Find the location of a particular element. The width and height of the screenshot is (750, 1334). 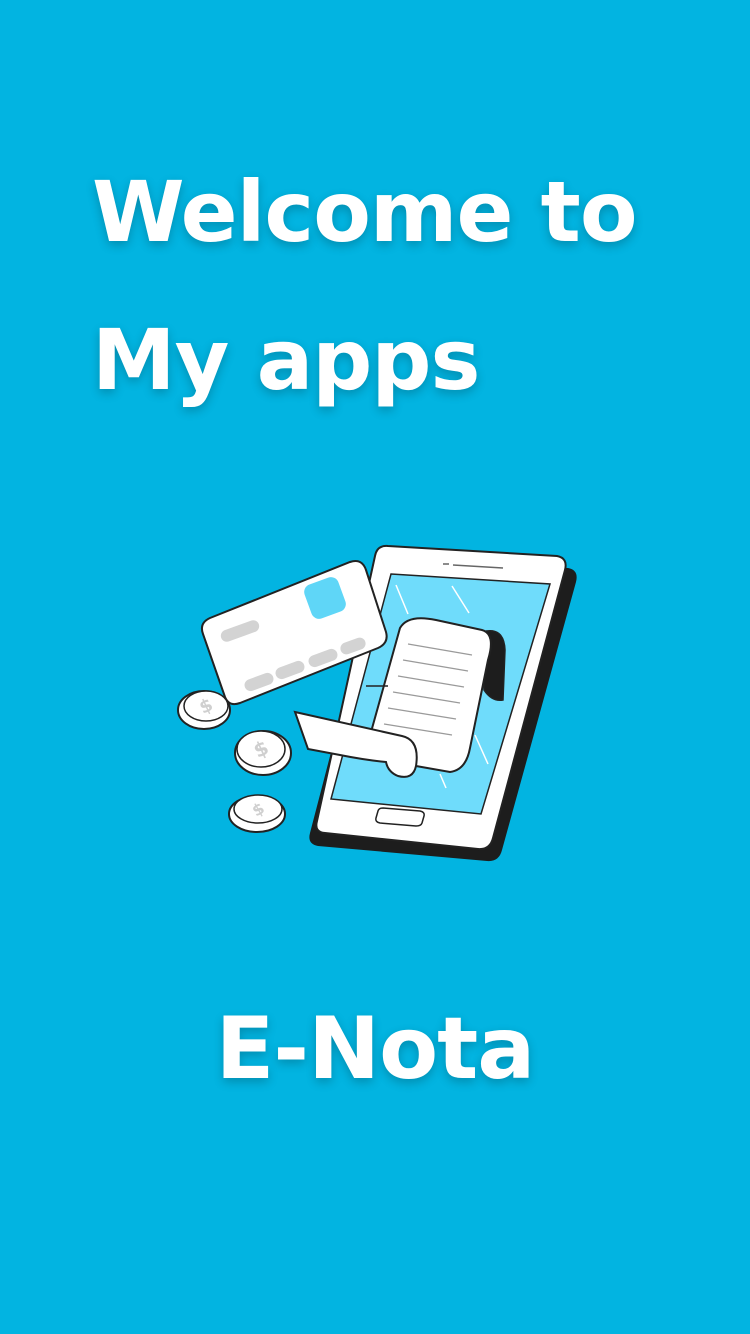

app-name-title: E-Nota is located at coordinates (375, 1049).